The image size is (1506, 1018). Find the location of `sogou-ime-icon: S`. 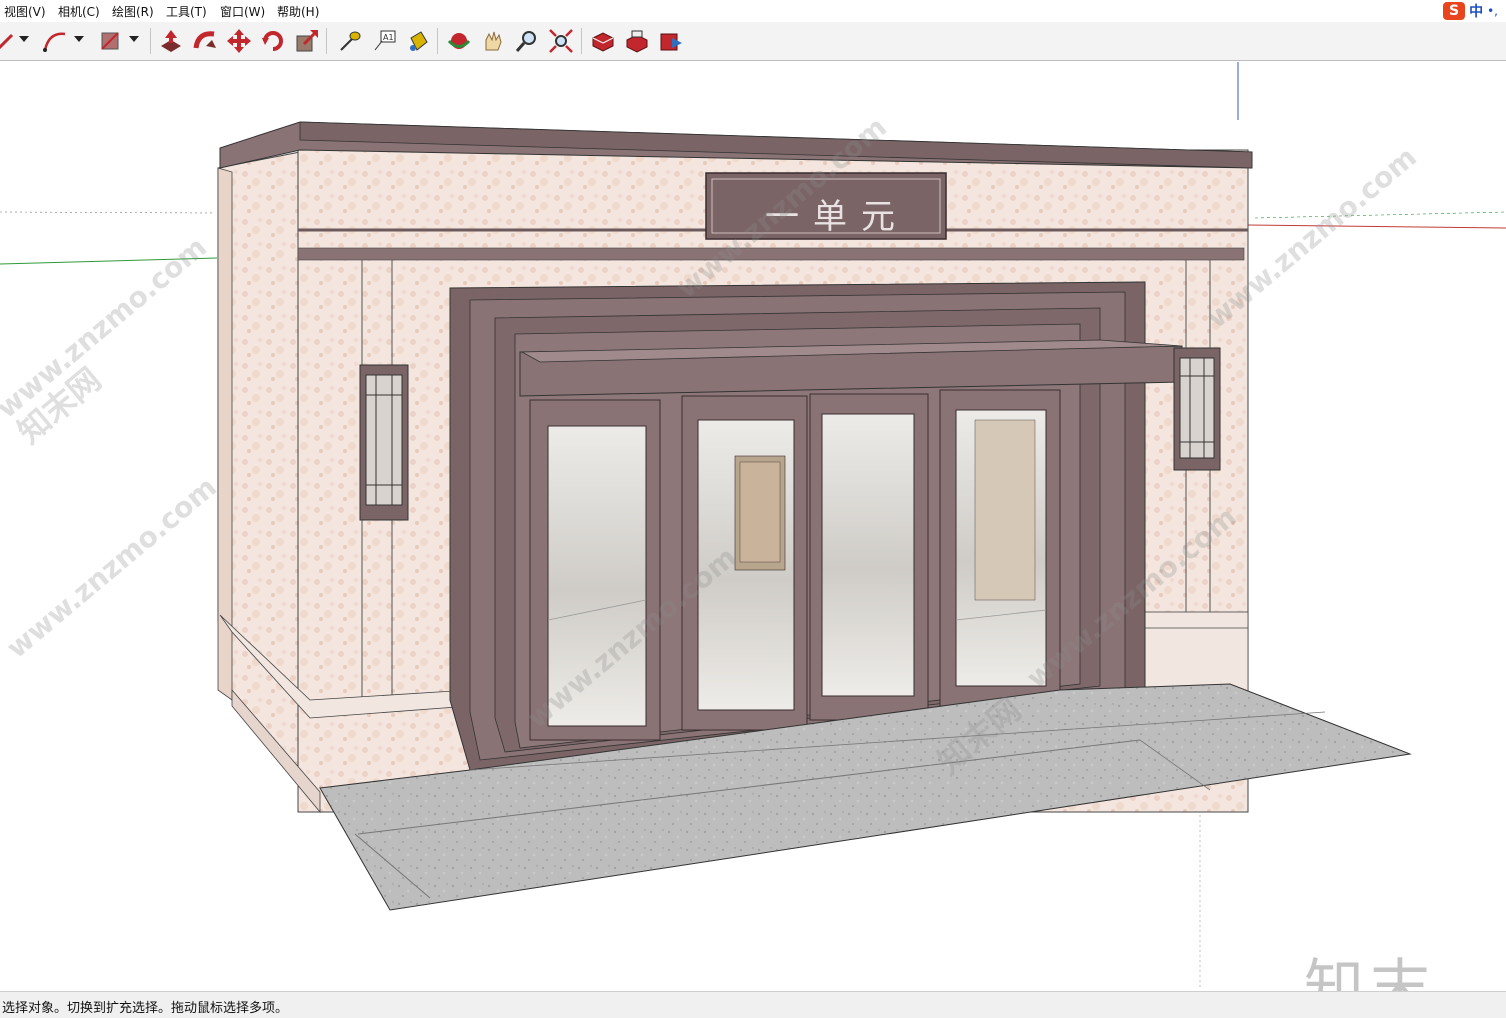

sogou-ime-icon: S is located at coordinates (1454, 11).